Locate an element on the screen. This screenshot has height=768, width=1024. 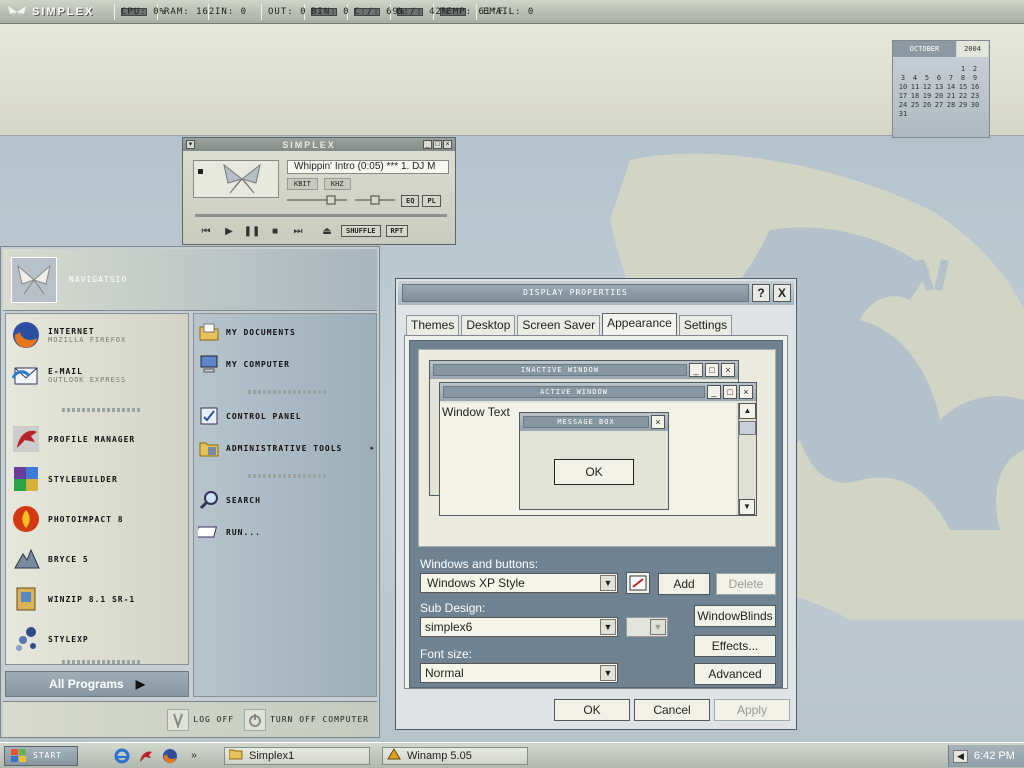
firefox-icon is located at coordinates (170, 756).